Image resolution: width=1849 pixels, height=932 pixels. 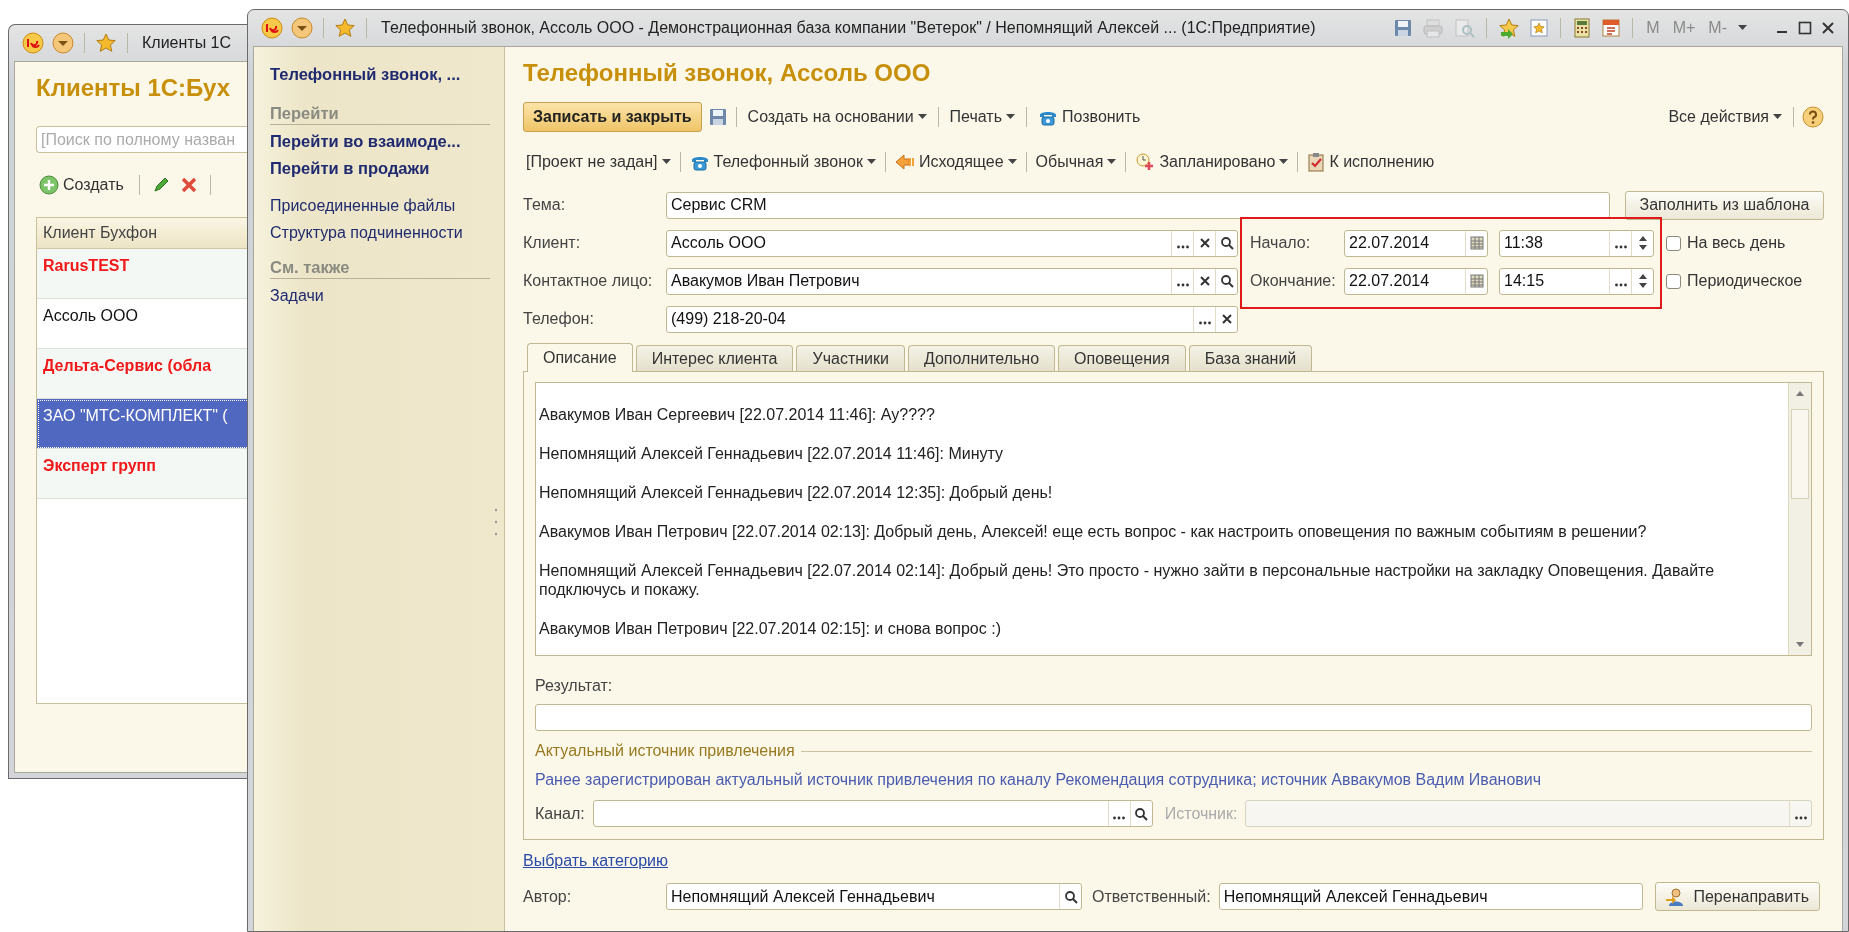 I want to click on scroll-thumb, so click(x=1800, y=454).